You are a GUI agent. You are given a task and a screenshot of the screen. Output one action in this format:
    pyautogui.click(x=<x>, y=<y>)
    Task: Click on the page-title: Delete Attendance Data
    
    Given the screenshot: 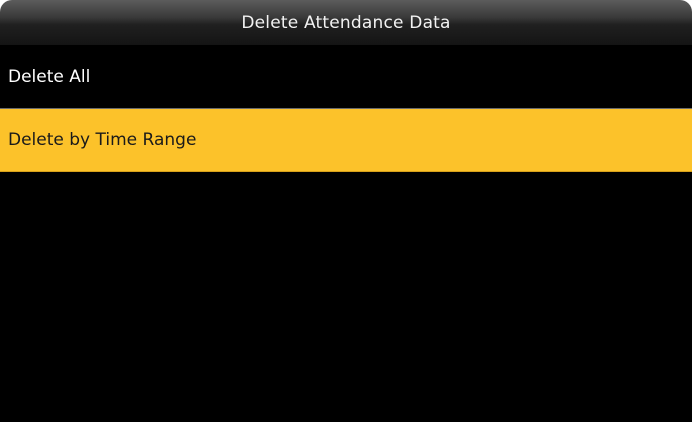 What is the action you would take?
    pyautogui.click(x=346, y=23)
    